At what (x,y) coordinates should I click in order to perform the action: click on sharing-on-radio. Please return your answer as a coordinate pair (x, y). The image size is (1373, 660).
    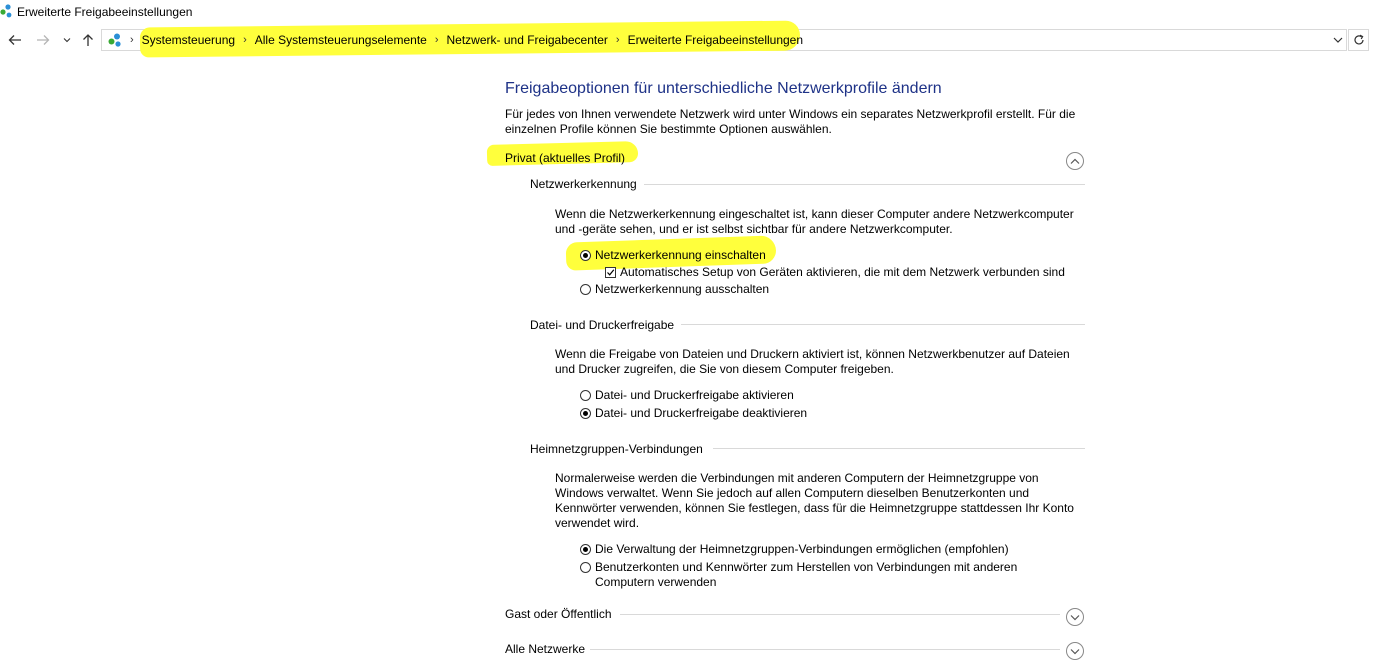
    Looking at the image, I should click on (585, 395).